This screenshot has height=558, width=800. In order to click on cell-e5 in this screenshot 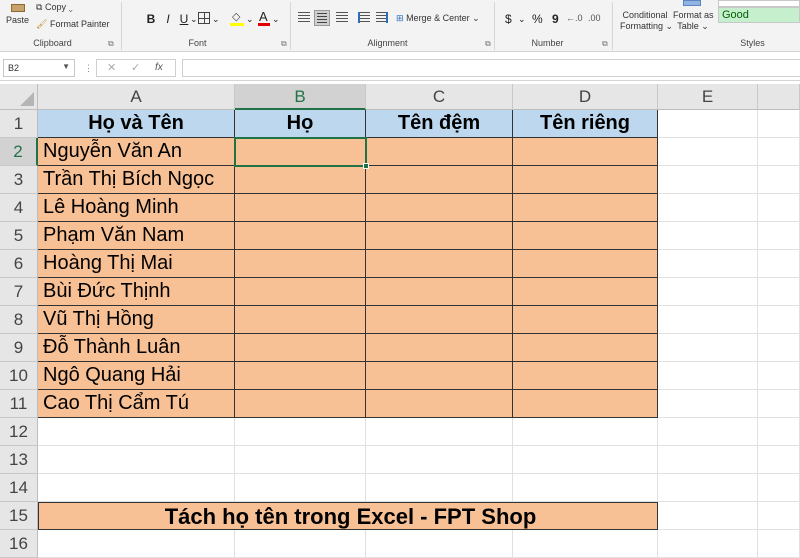, I will do `click(708, 236)`.